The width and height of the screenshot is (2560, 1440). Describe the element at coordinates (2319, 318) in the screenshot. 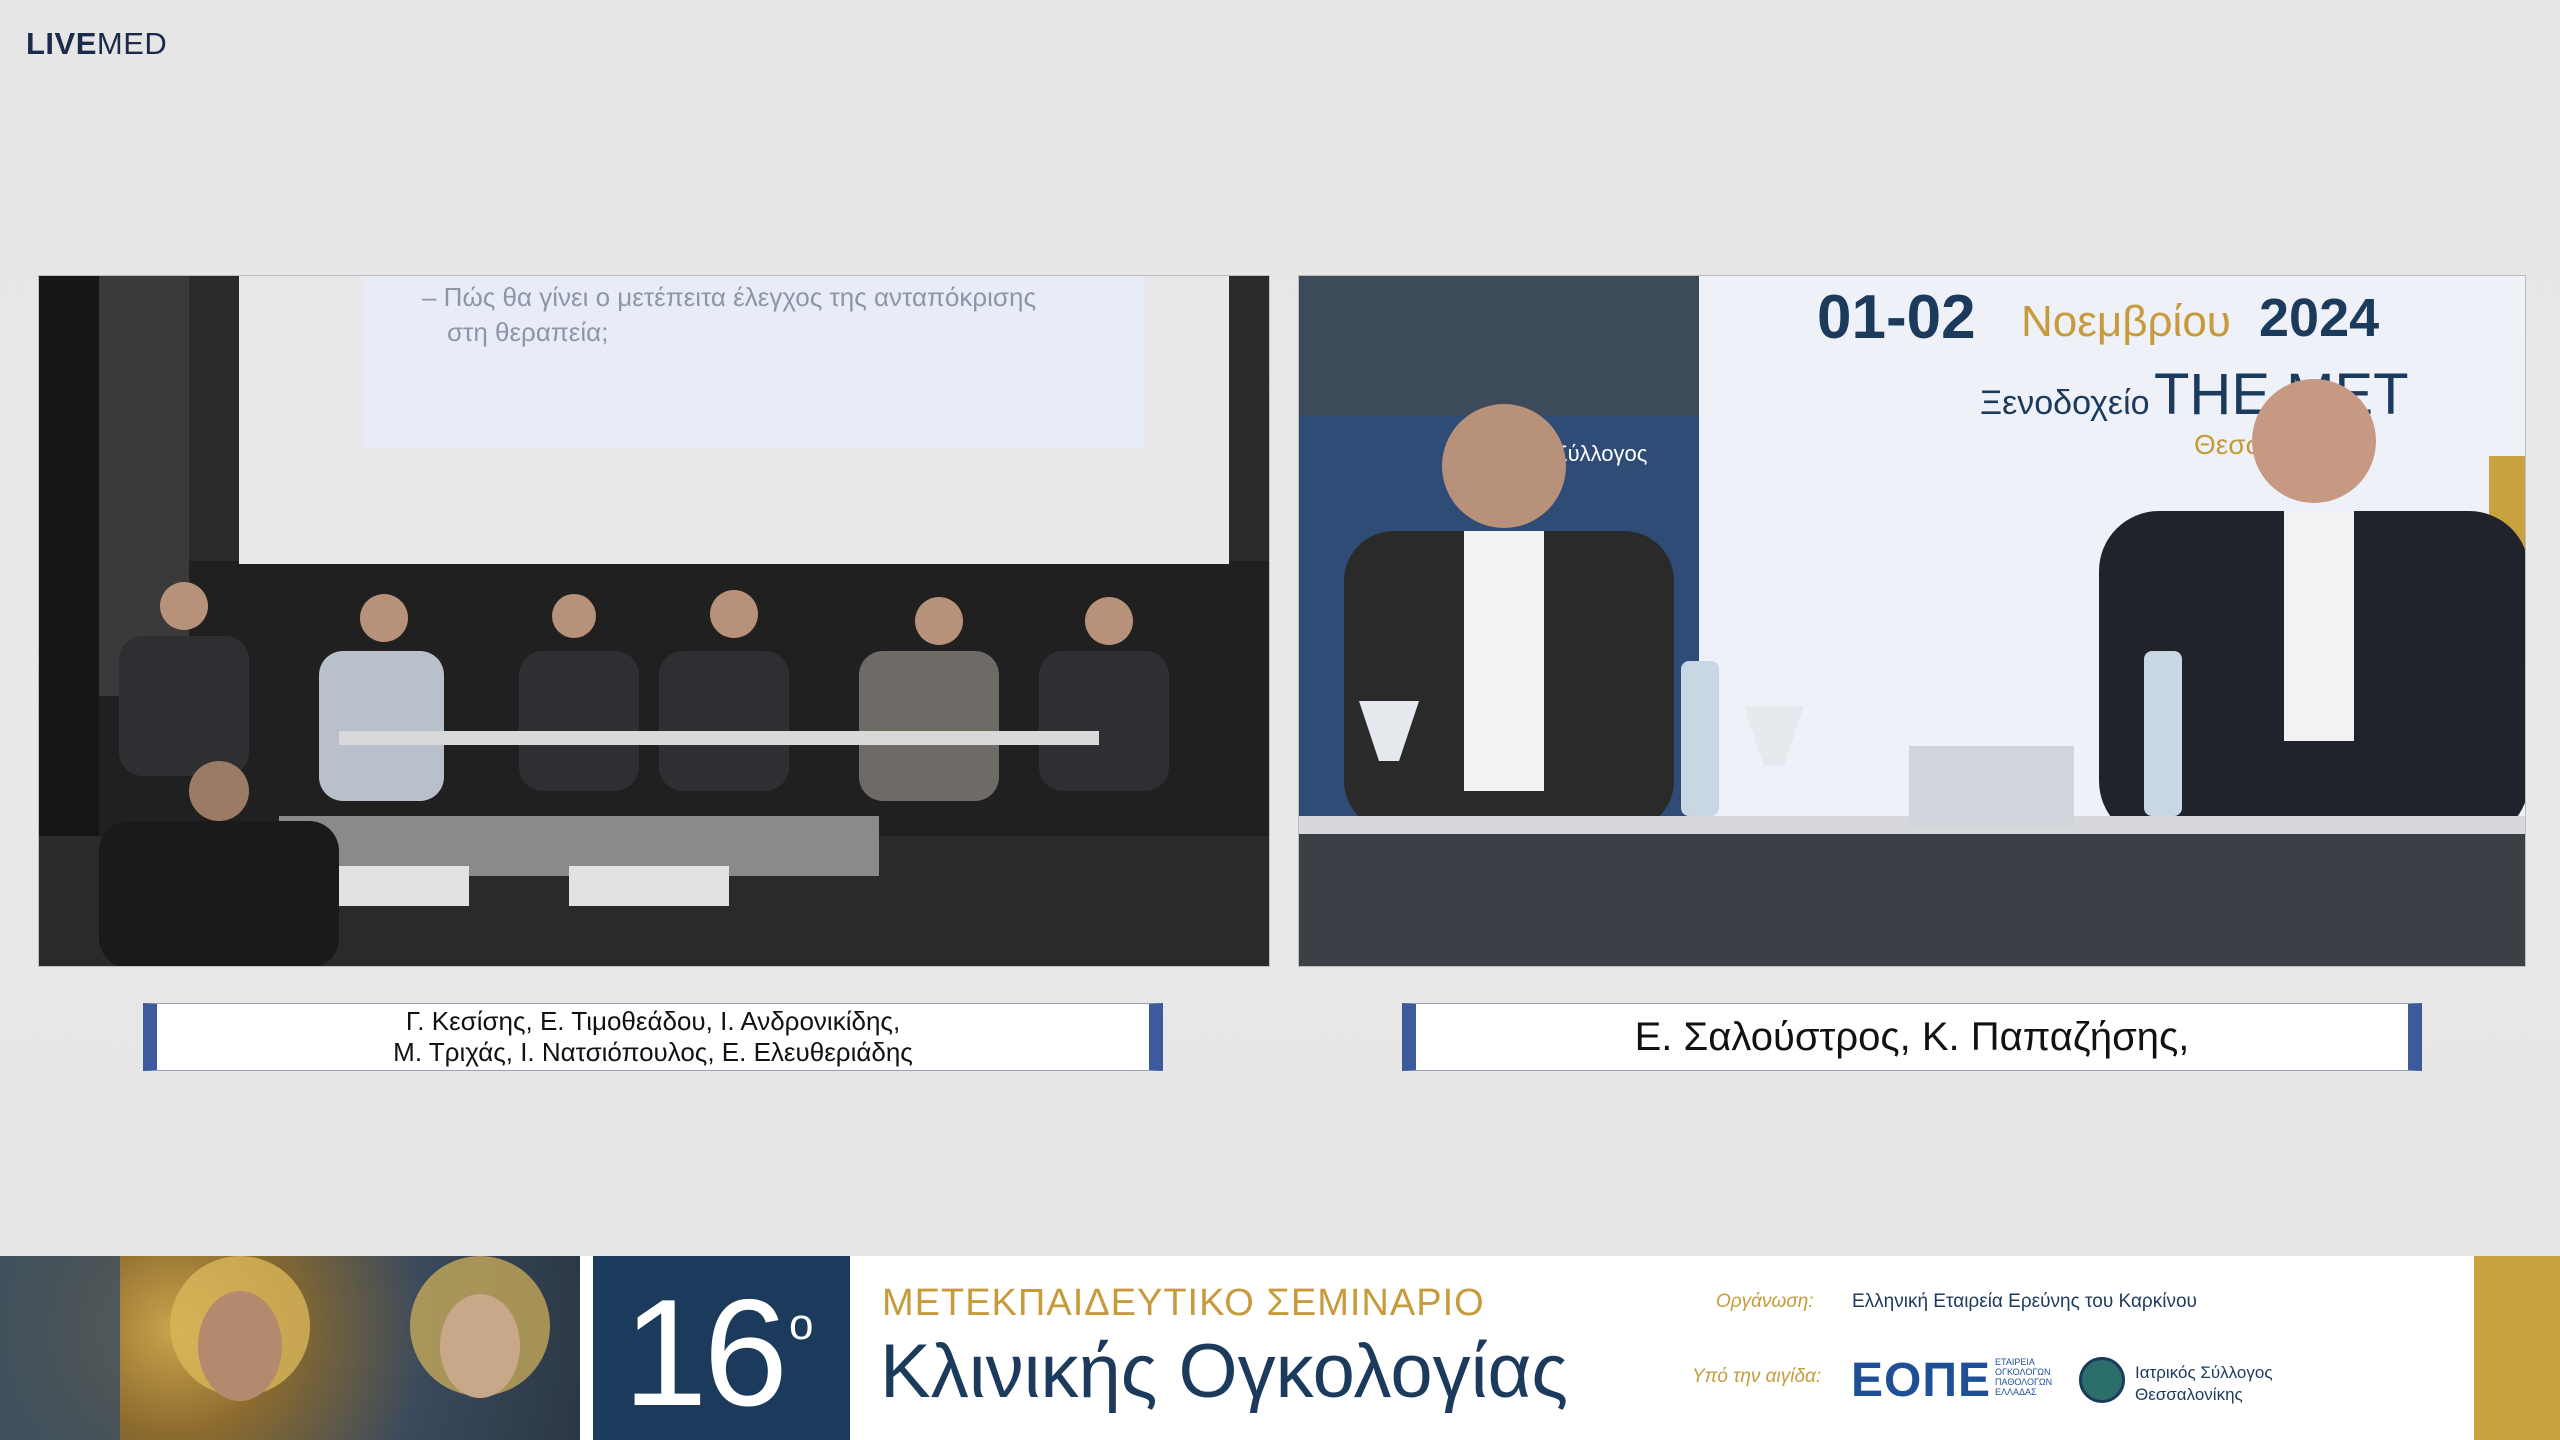

I see `backdrop-year: 2024` at that location.